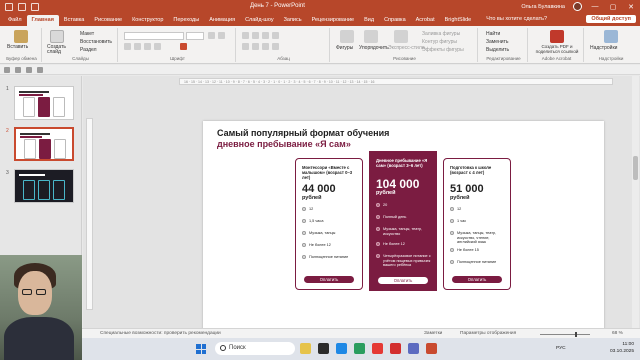 The height and width of the screenshot is (360, 640). I want to click on slide-title: Самый популярный формат обучения, so click(303, 133).